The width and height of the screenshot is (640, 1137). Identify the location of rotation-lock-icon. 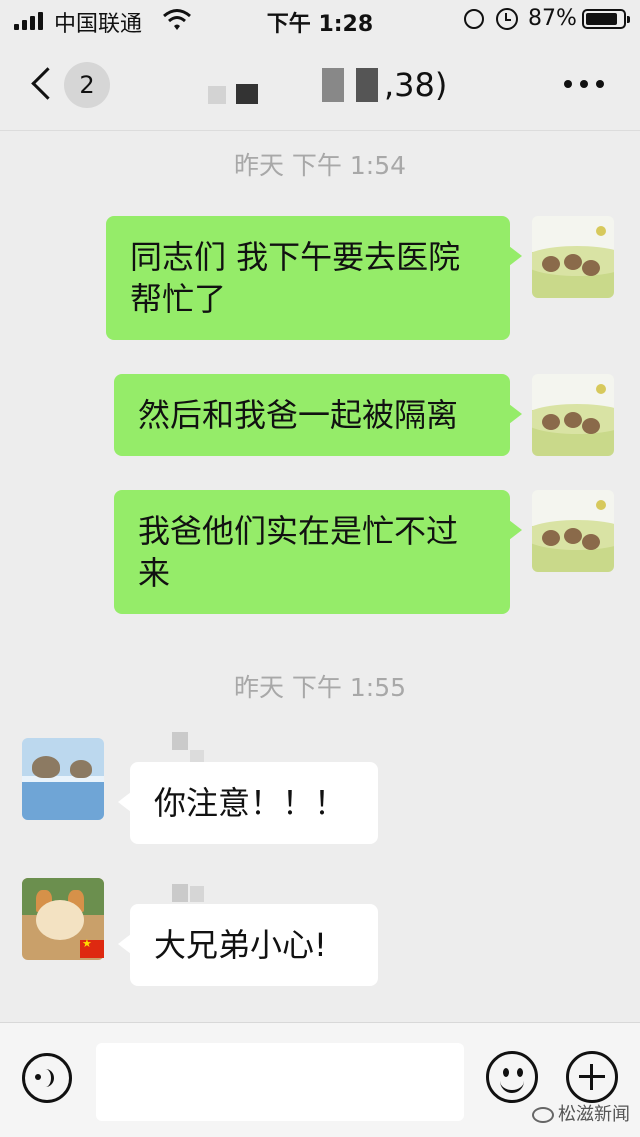
(474, 19).